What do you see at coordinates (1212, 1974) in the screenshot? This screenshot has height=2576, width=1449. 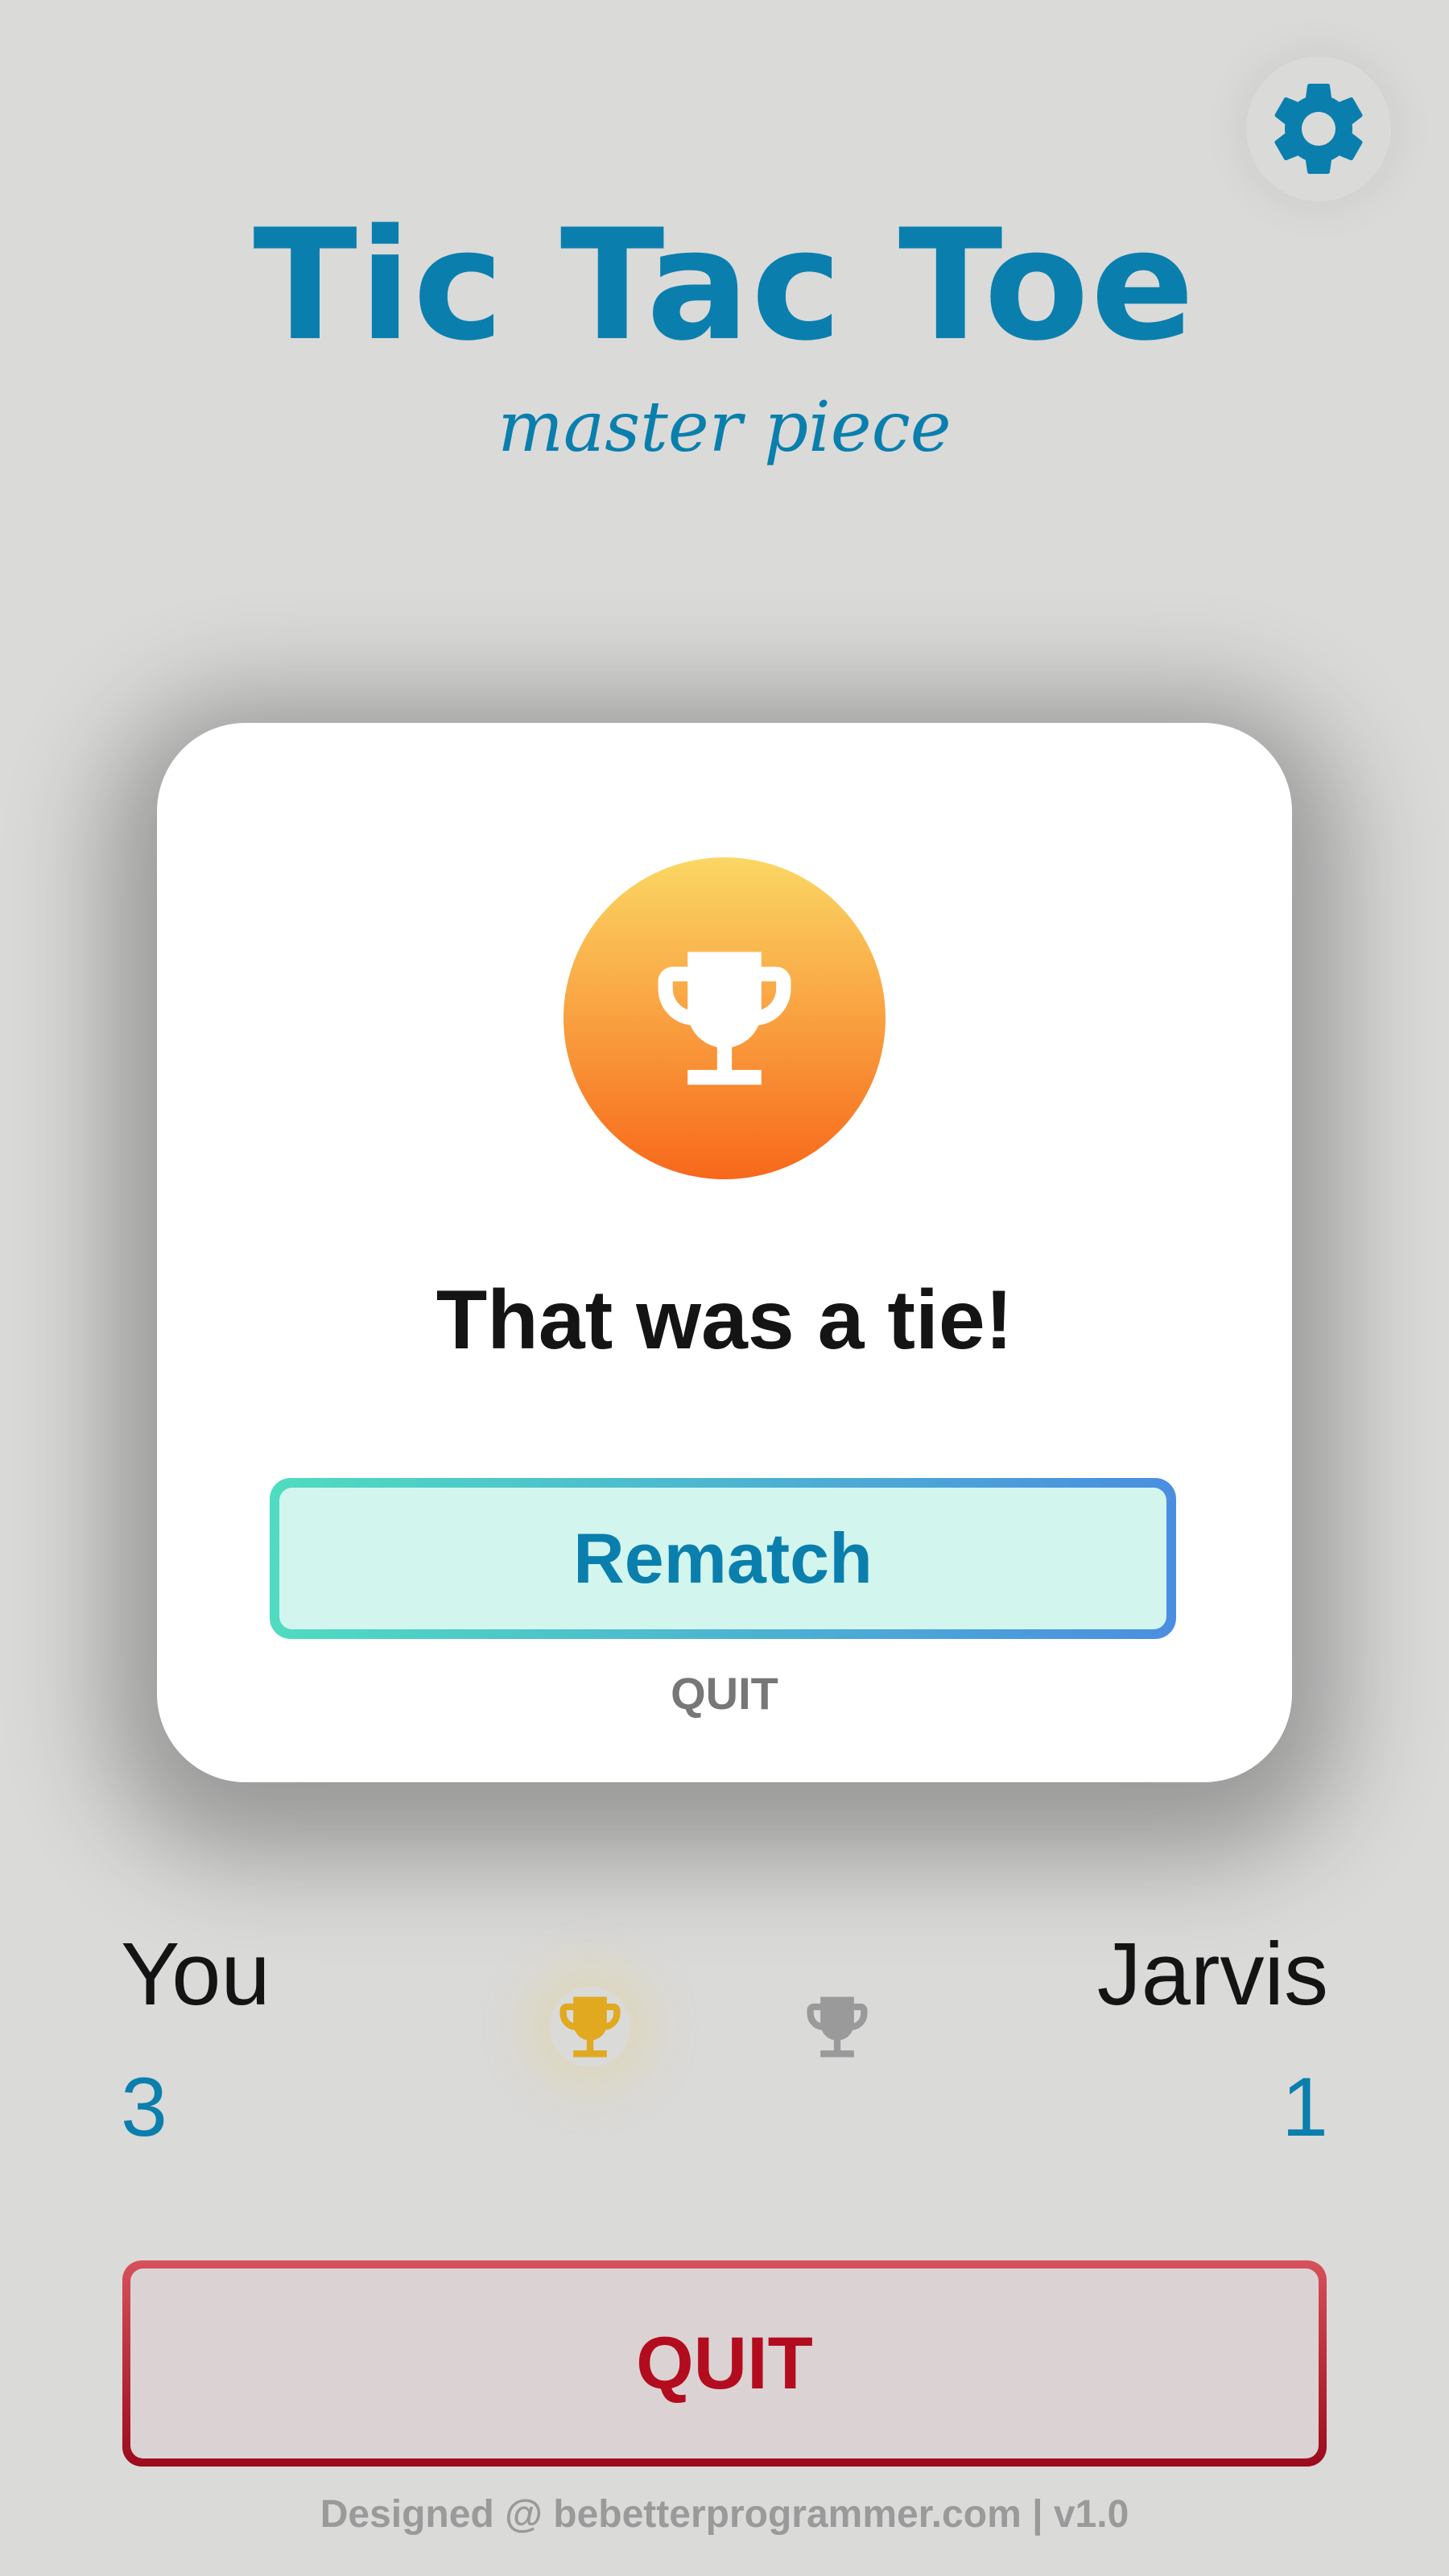 I see `player-jarvis-name: Jarvis` at bounding box center [1212, 1974].